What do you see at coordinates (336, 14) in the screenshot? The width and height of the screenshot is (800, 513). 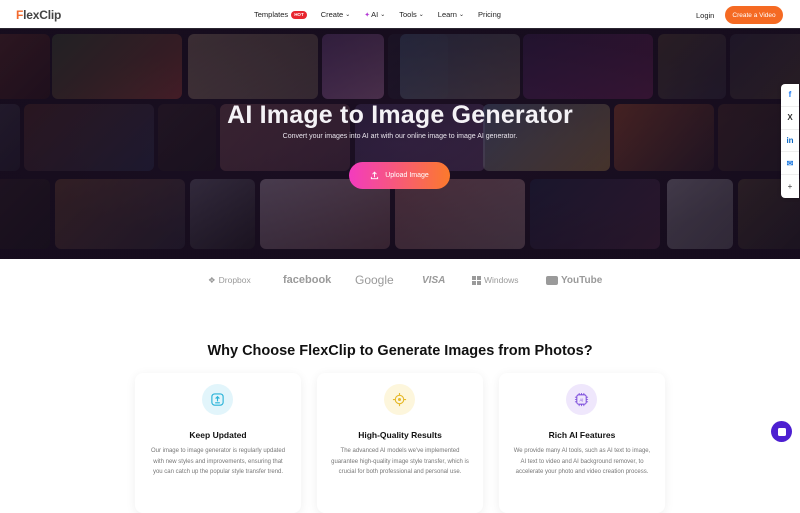 I see `nav-create: Create ⌄` at bounding box center [336, 14].